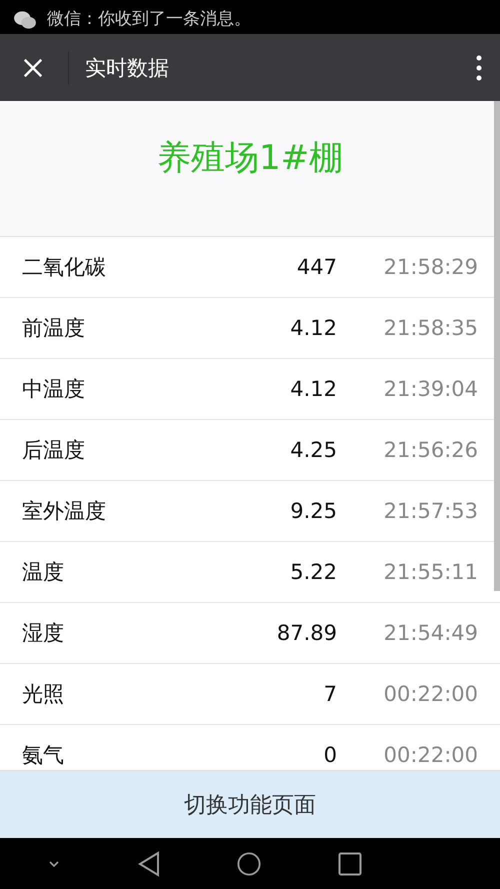 The image size is (500, 889). I want to click on switch-page-button: 切换功能页面, so click(250, 804).